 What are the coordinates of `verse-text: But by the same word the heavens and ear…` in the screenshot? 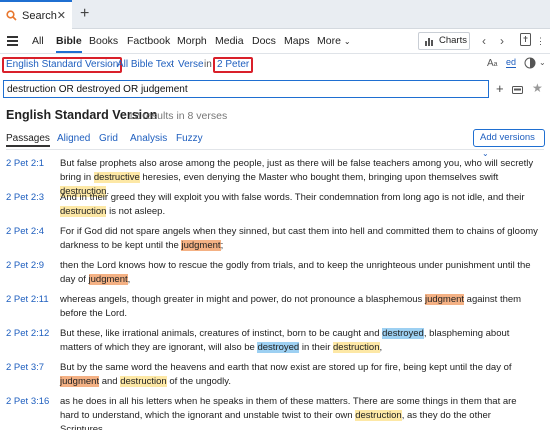 It's located at (299, 375).